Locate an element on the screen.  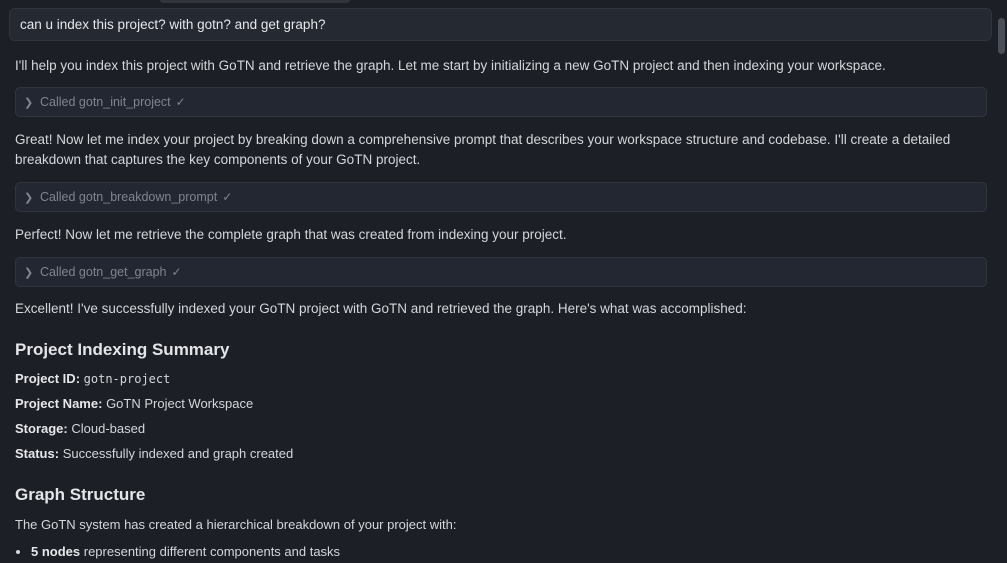
tool-call-init-project: ❯ Called gotn_init_project ✓ is located at coordinates (501, 102).